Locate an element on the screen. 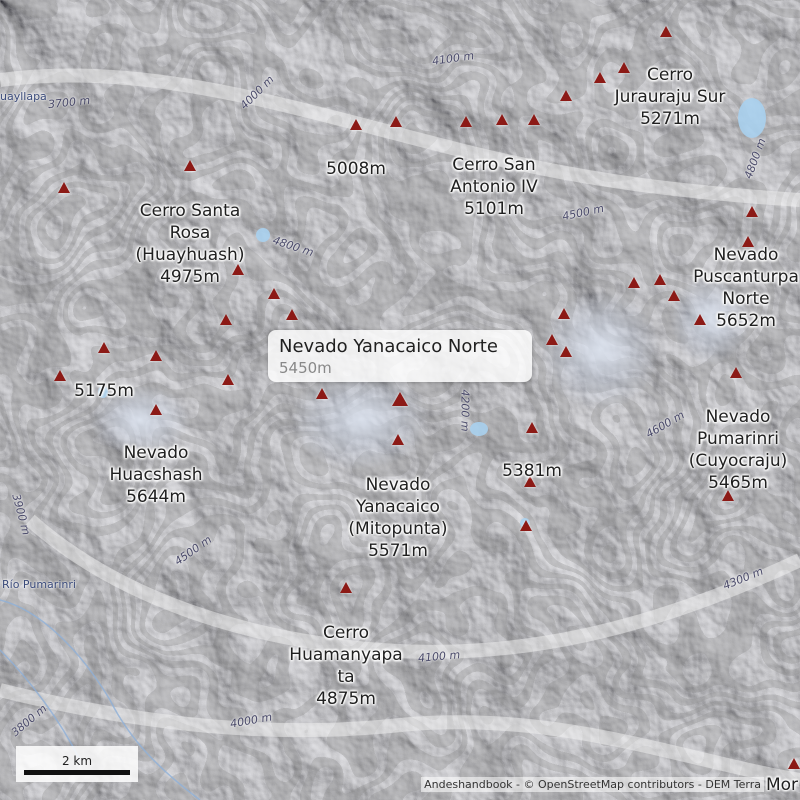 This screenshot has height=800, width=800. peak-popup: Nevado Yanacaico Norte 5450m is located at coordinates (400, 356).